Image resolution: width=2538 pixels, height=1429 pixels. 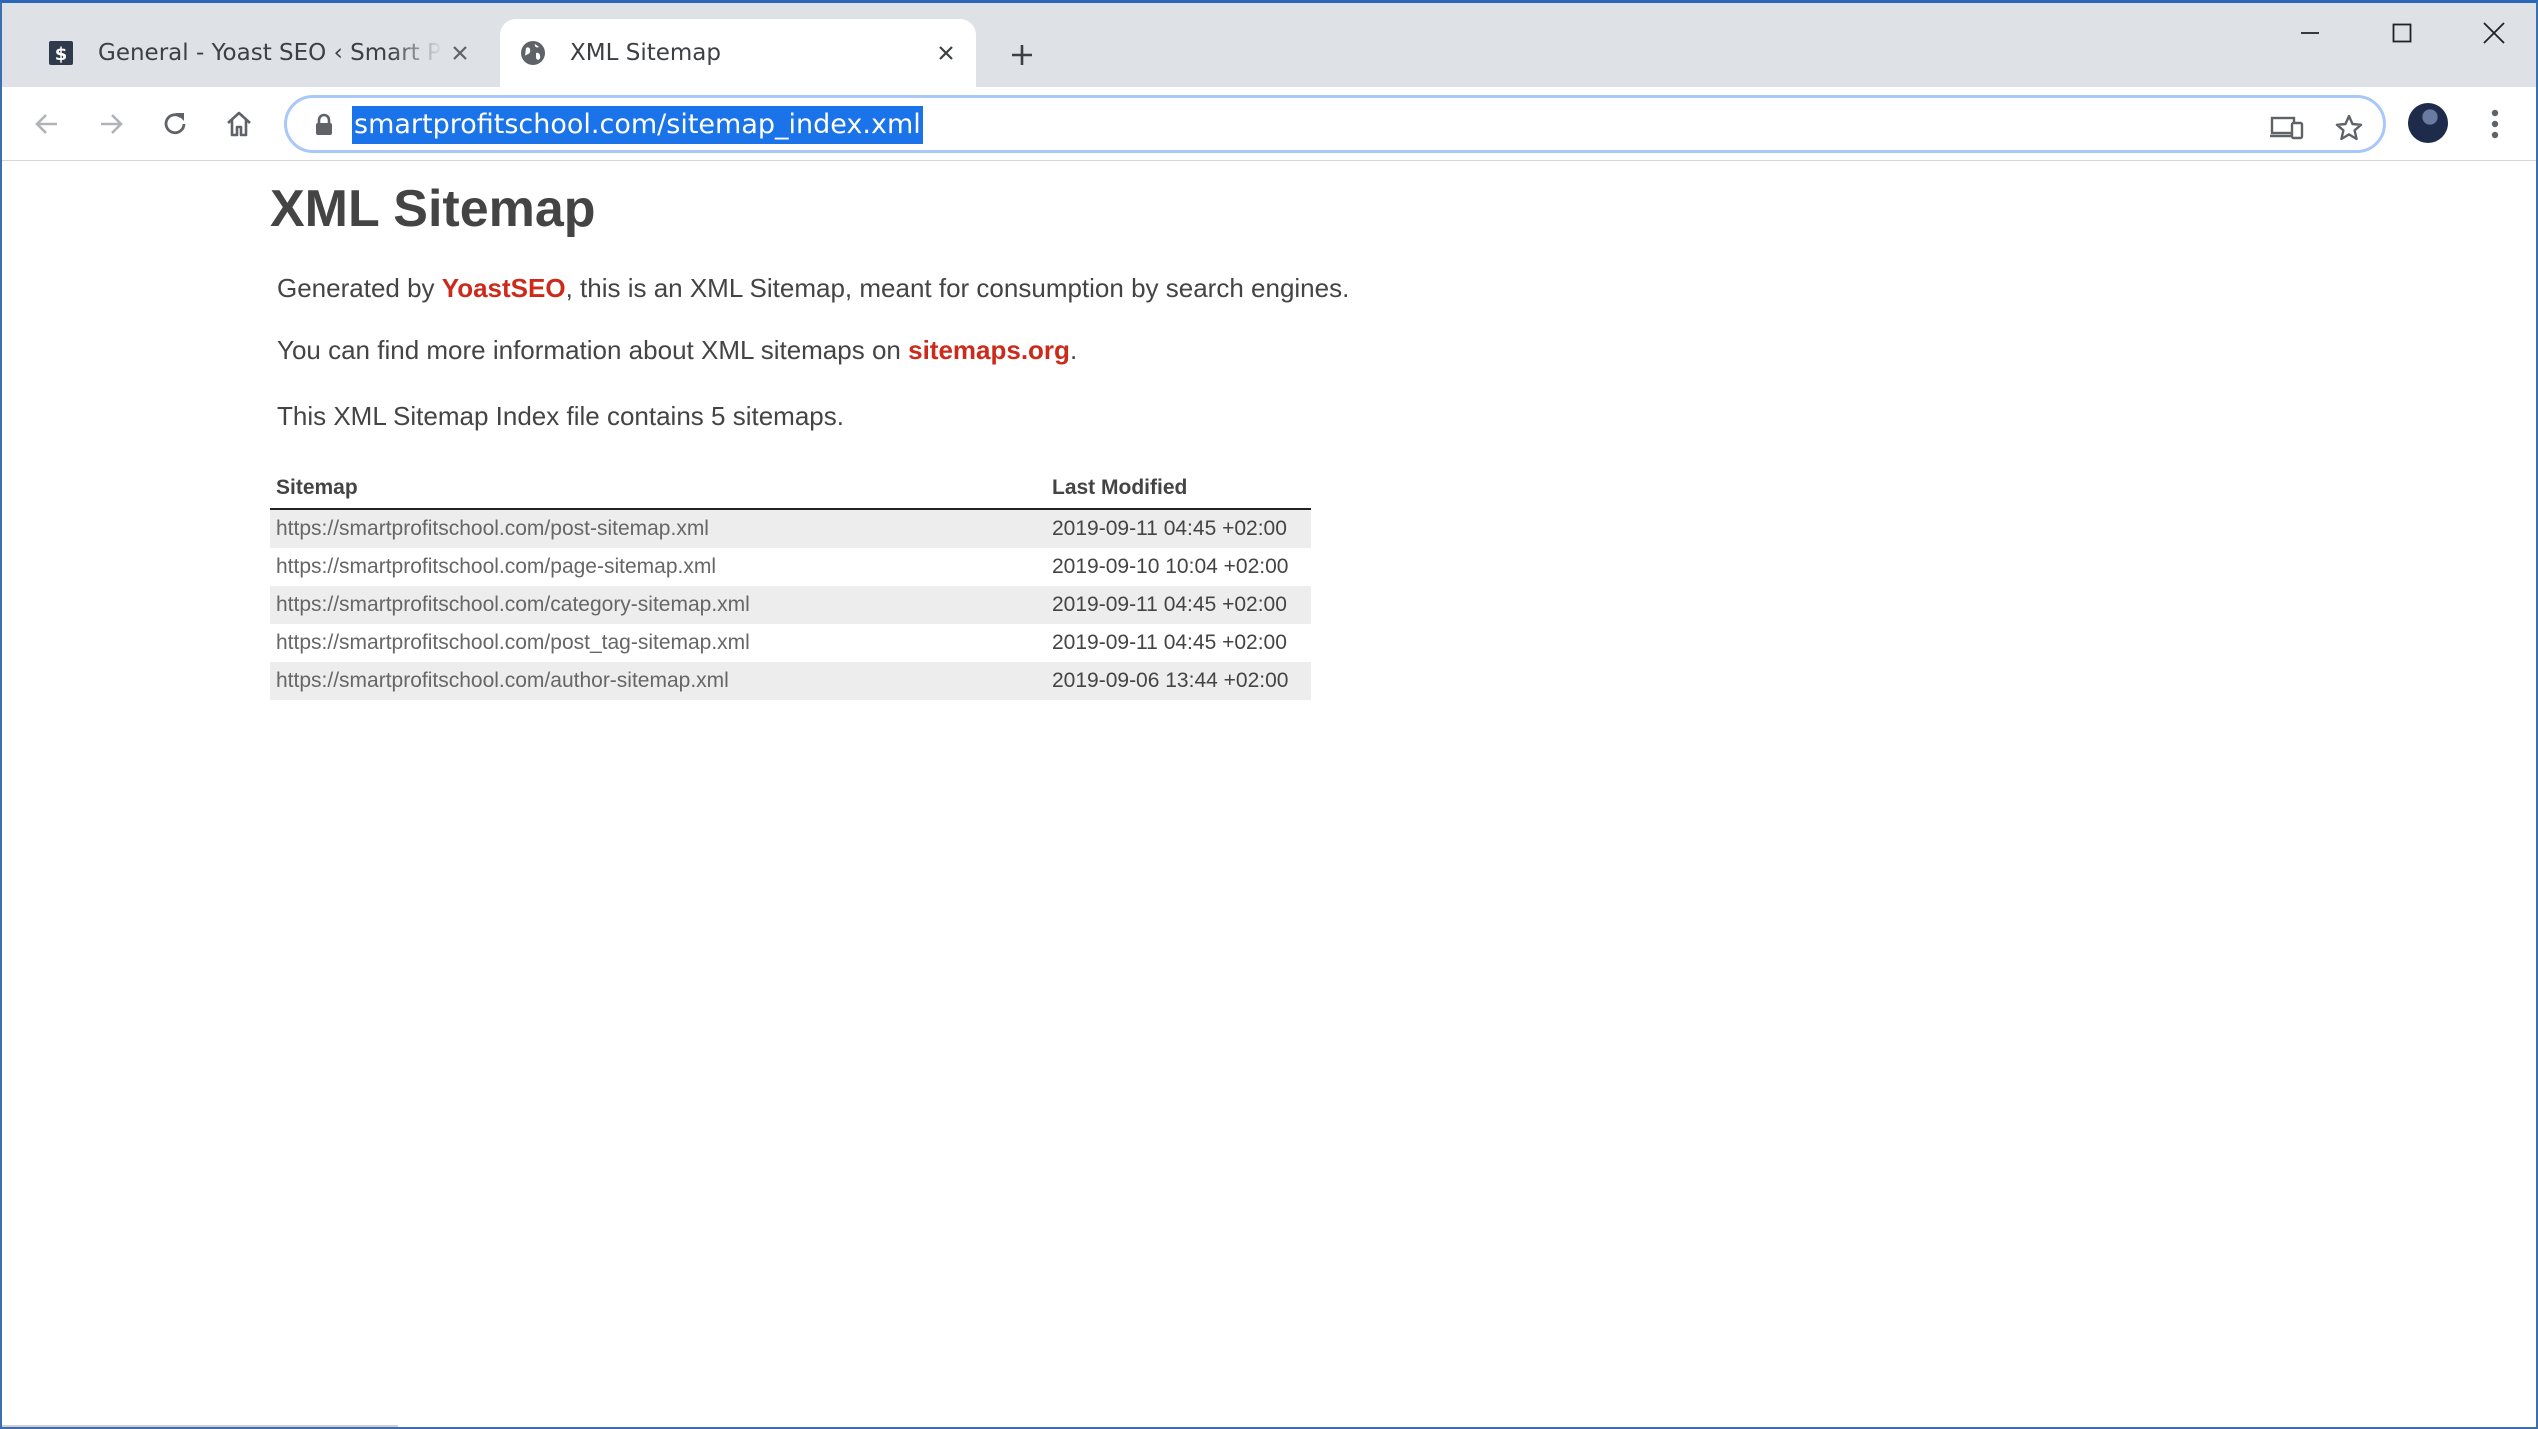 I want to click on close-window-button, so click(x=2492, y=33).